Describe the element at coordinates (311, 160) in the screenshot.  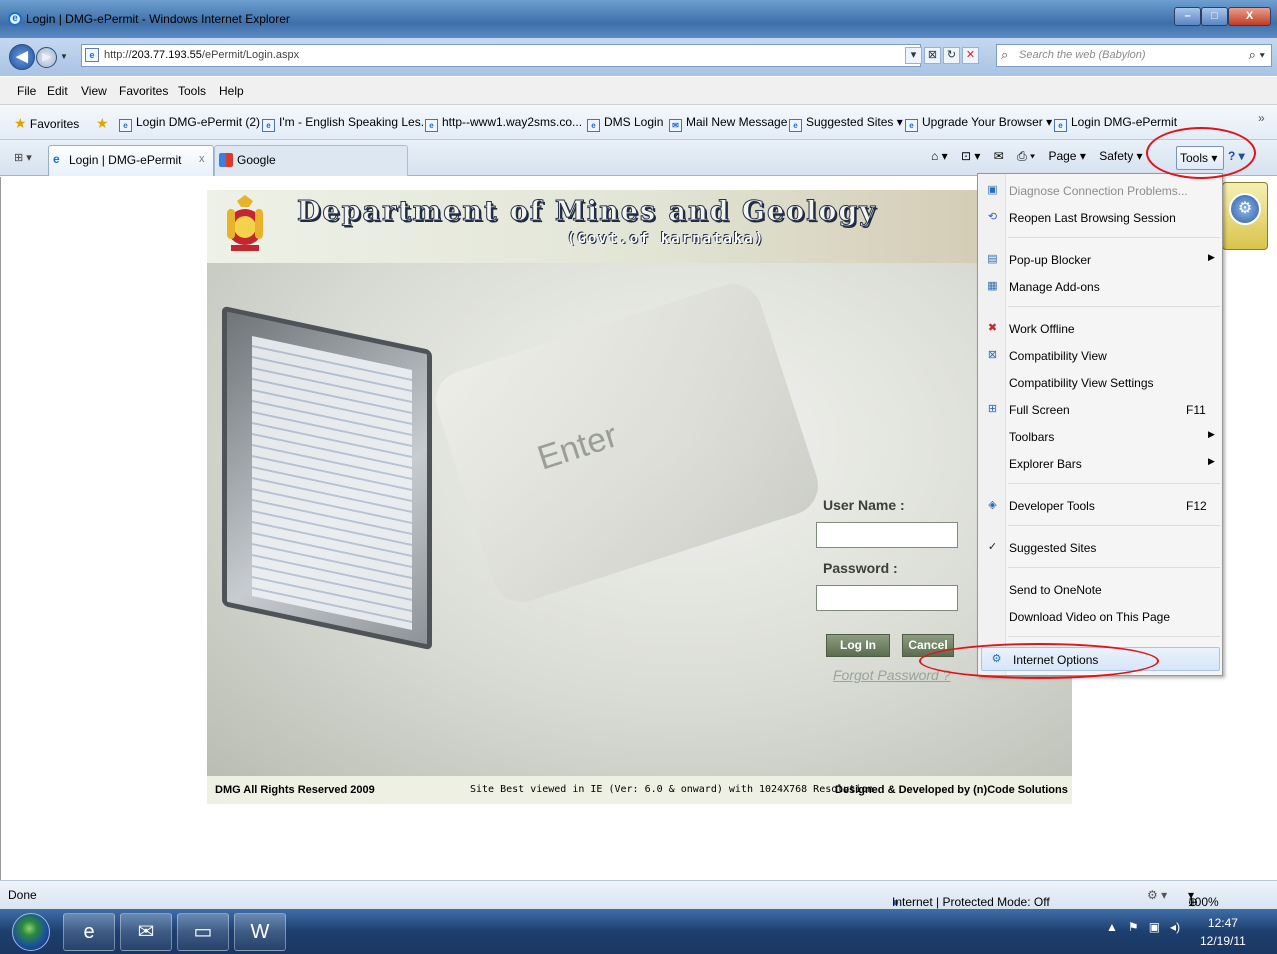
I see `tab-google: Google` at that location.